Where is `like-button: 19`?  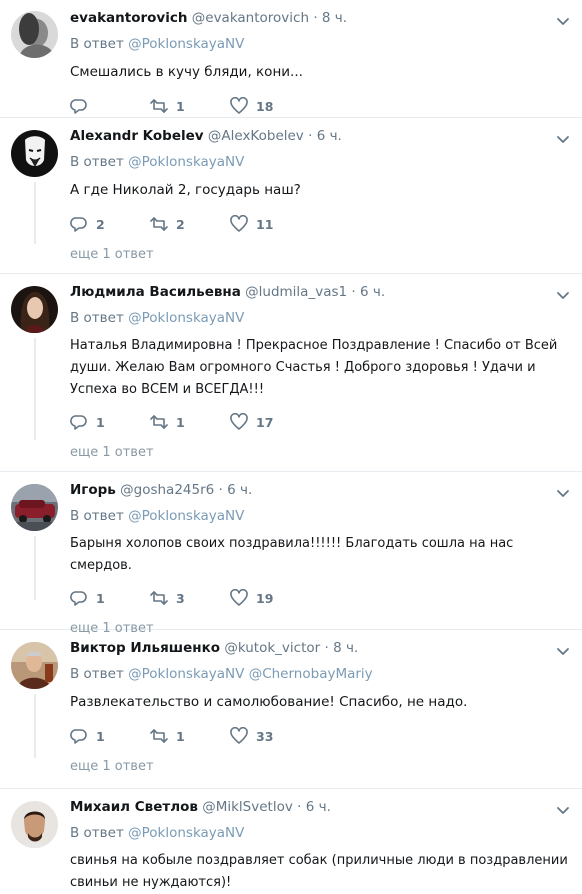 like-button: 19 is located at coordinates (270, 598).